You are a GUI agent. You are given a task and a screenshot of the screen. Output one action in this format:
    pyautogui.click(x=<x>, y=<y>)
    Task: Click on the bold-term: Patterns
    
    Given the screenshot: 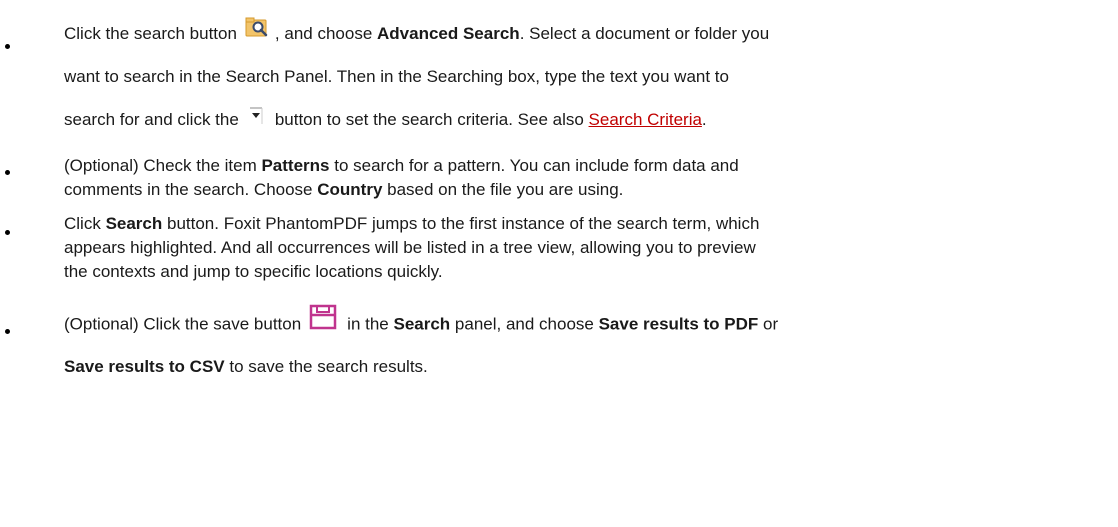 What is the action you would take?
    pyautogui.click(x=295, y=165)
    